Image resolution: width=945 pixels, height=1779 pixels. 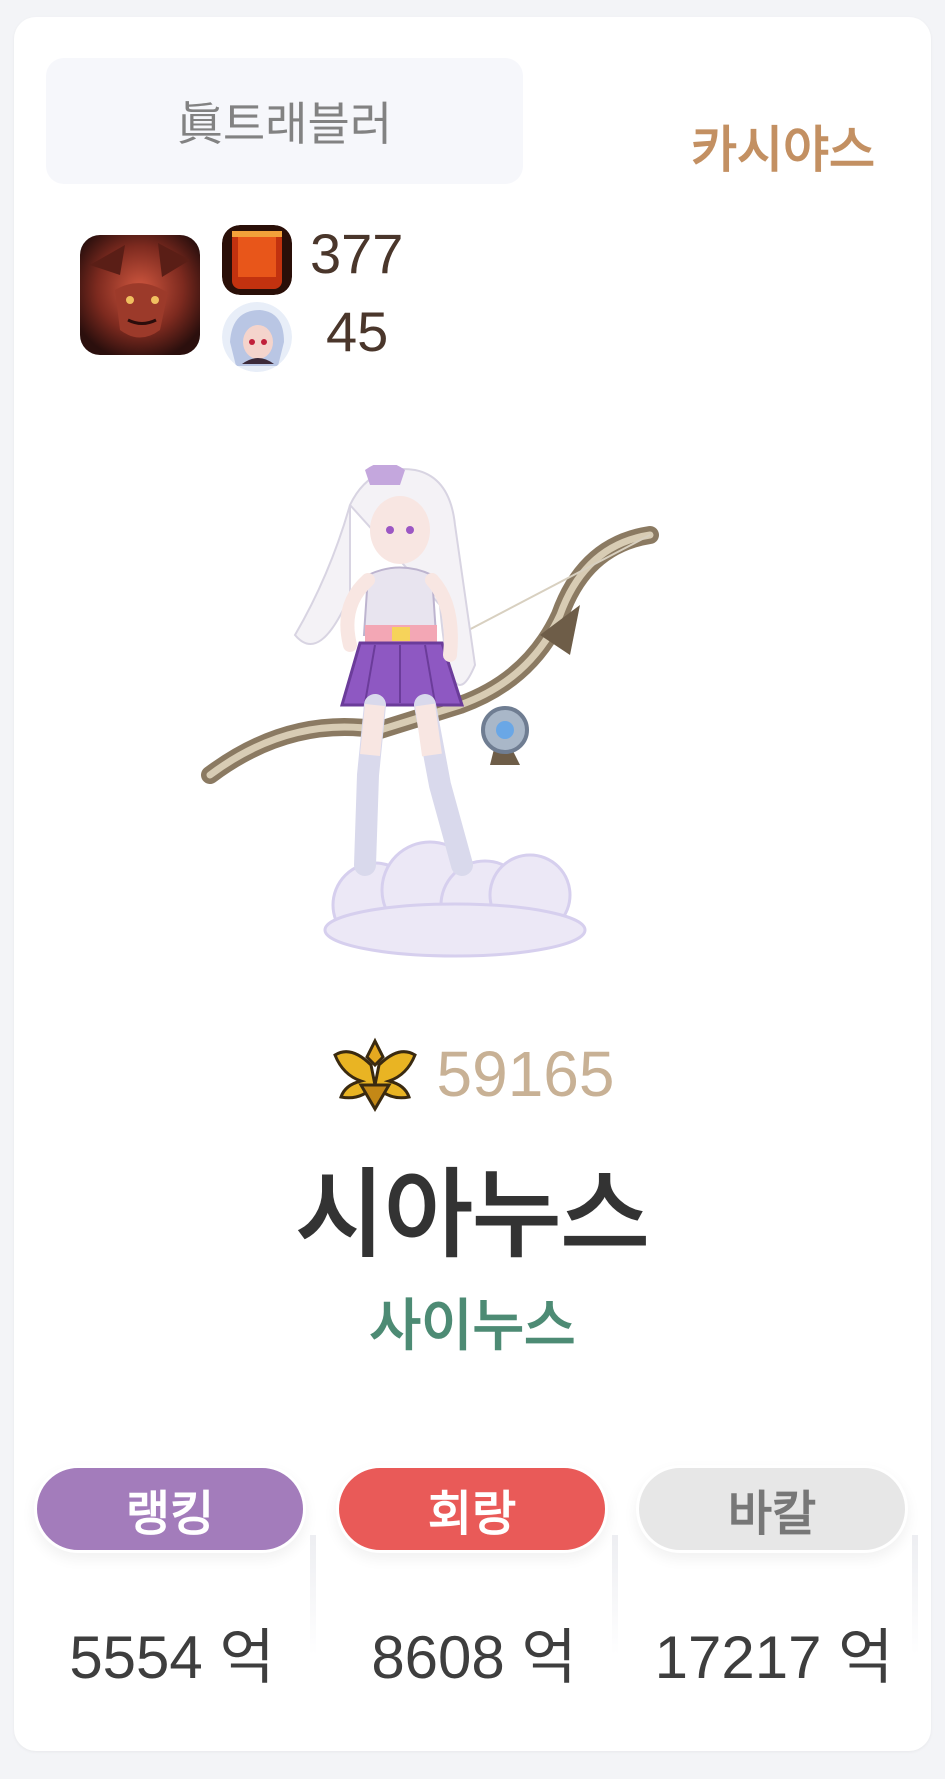 I want to click on red-banner-icon, so click(x=257, y=260).